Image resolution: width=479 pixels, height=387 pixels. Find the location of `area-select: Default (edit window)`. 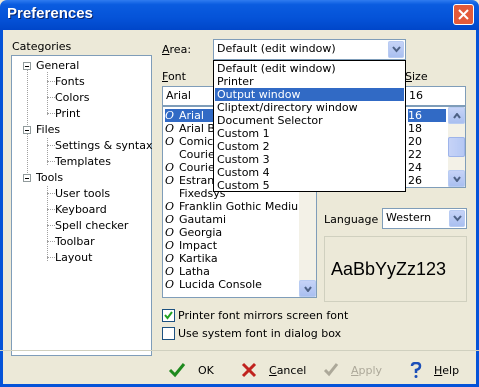

area-select: Default (edit window) is located at coordinates (309, 49).